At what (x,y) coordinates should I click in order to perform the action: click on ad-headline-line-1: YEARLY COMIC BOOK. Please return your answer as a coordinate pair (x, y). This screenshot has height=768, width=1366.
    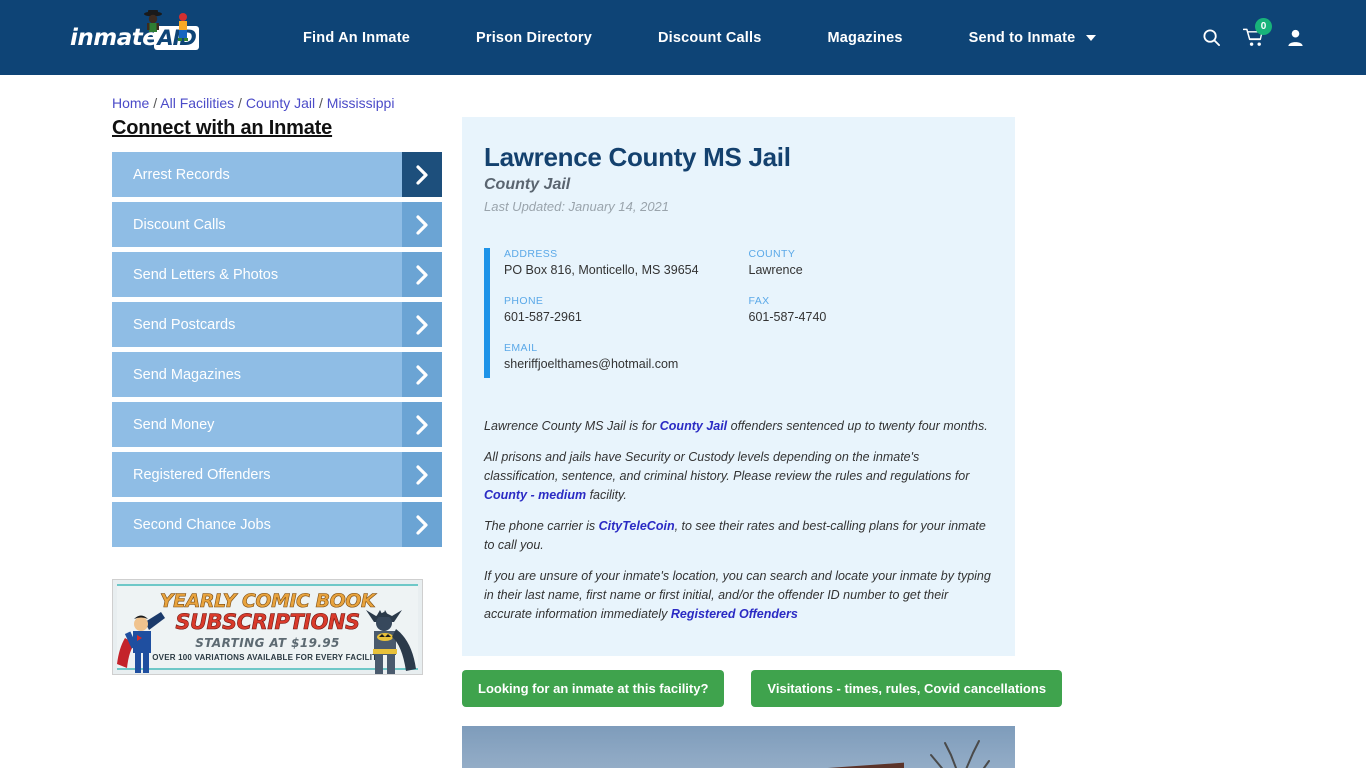
    Looking at the image, I should click on (267, 601).